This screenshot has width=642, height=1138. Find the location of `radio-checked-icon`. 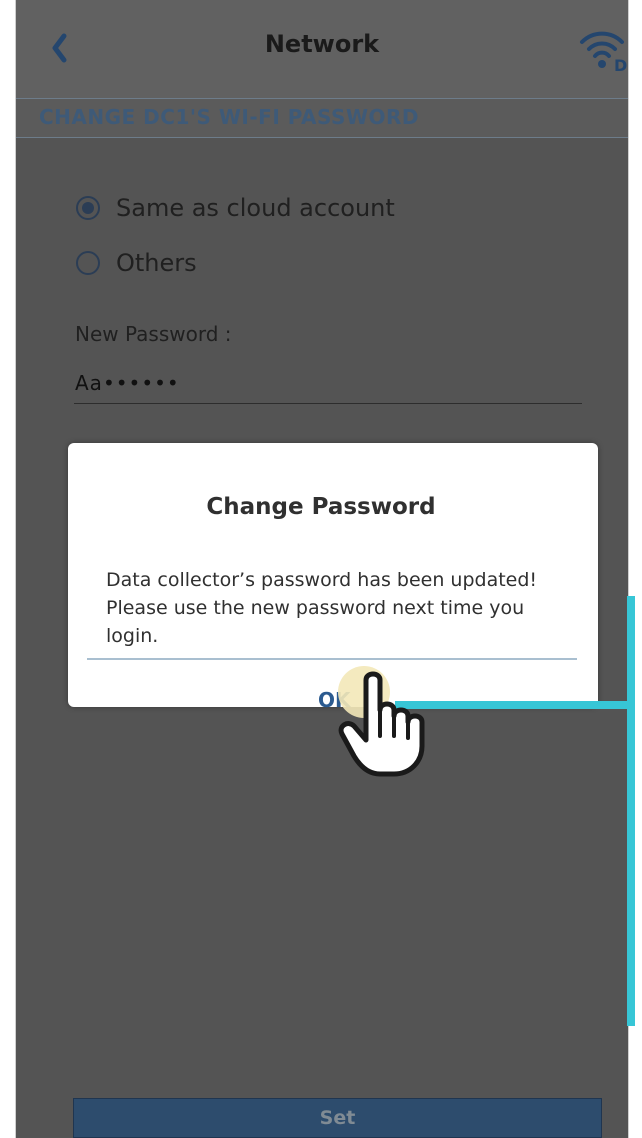

radio-checked-icon is located at coordinates (88, 208).